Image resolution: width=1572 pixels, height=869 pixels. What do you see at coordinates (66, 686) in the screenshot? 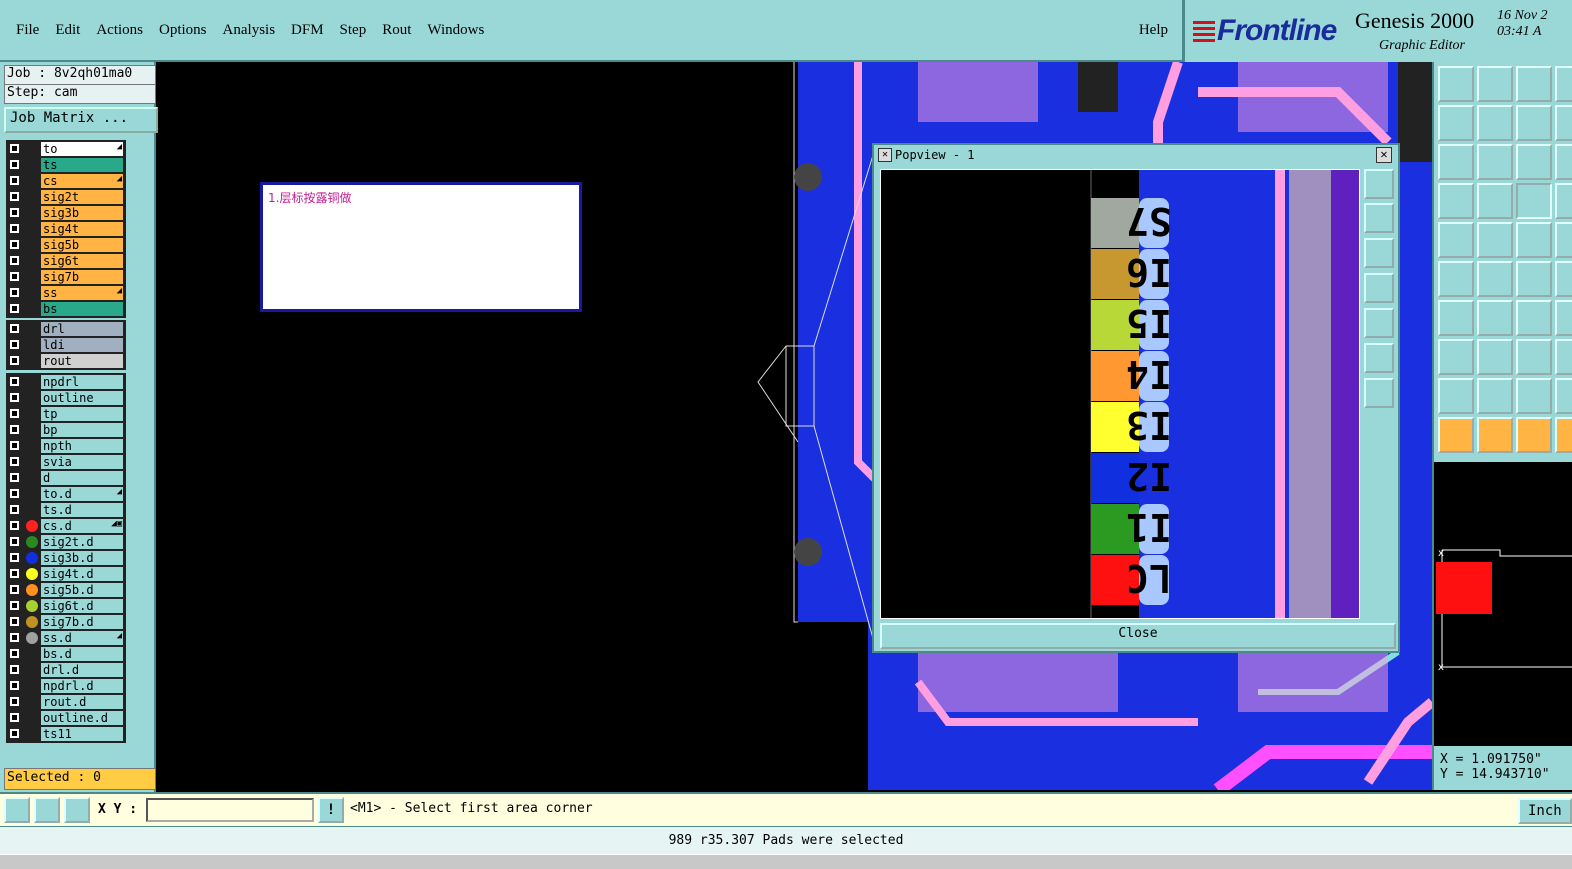
I see `layer-row: npdrl.d` at bounding box center [66, 686].